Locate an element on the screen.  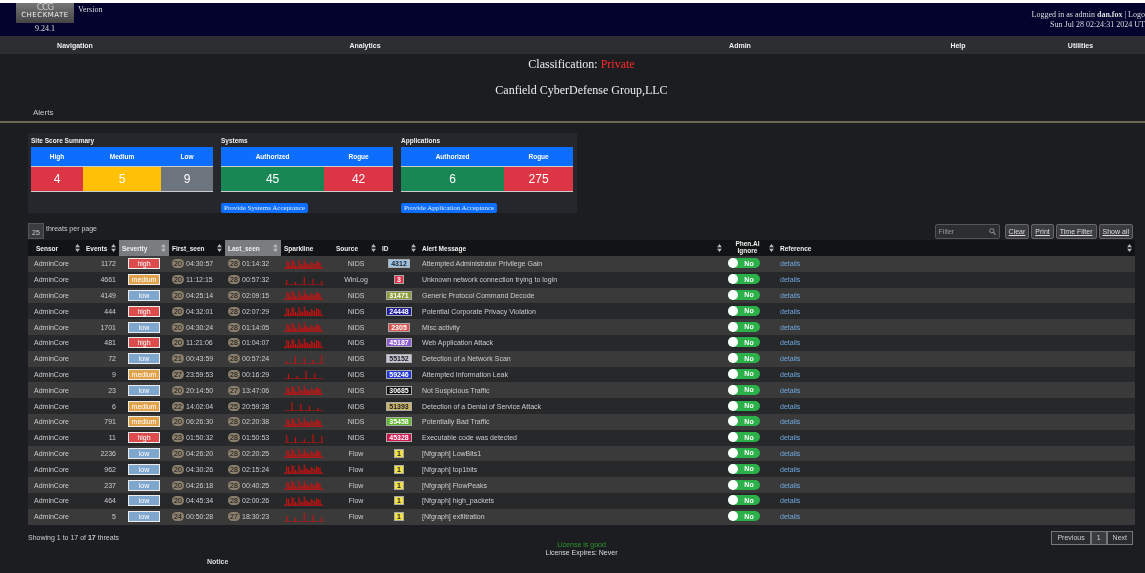
logo-text: CCG is located at coordinates (45, 7).